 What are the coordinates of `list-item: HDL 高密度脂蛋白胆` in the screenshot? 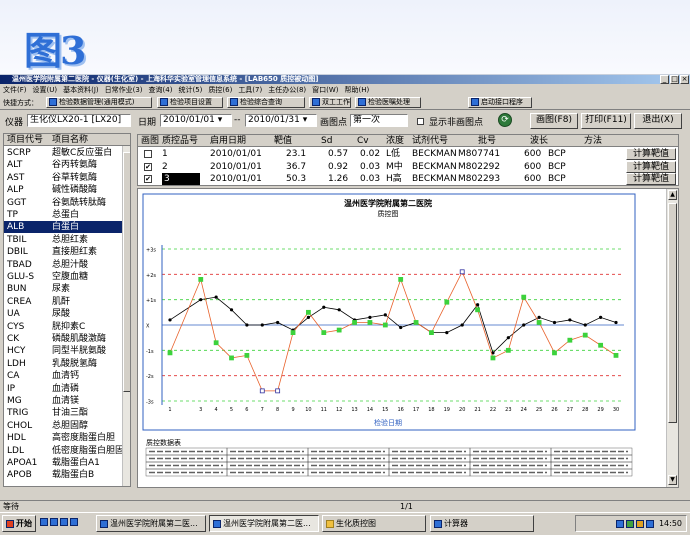 It's located at (63, 438).